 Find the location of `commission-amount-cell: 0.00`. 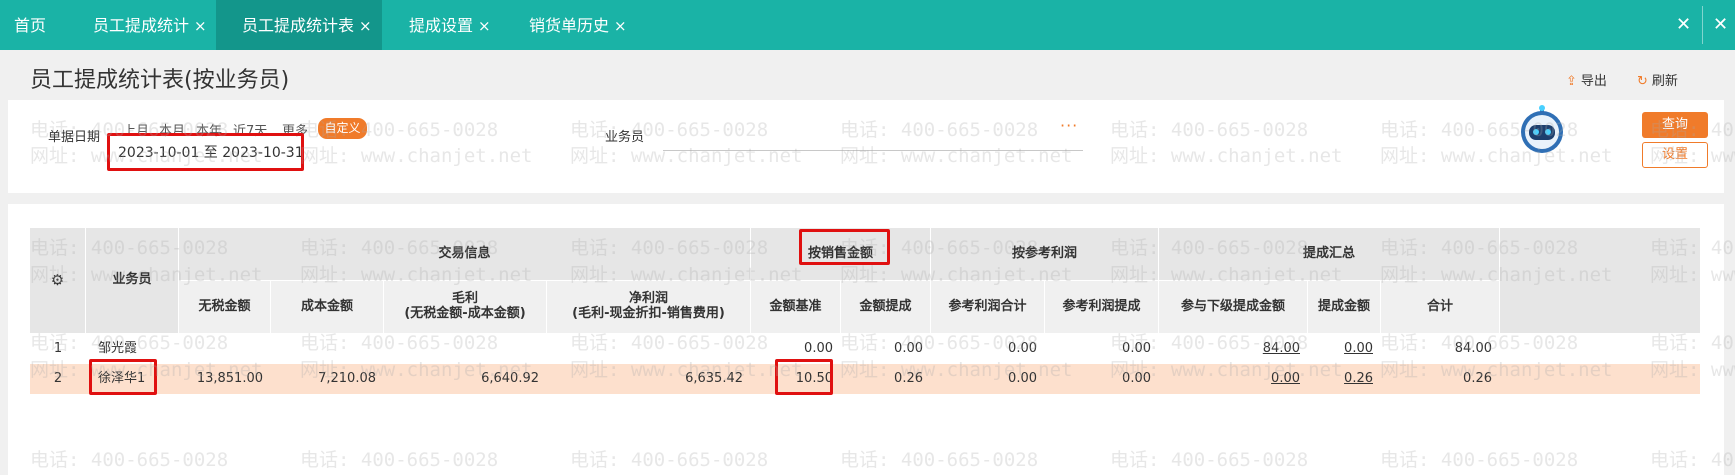

commission-amount-cell: 0.00 is located at coordinates (1344, 349).